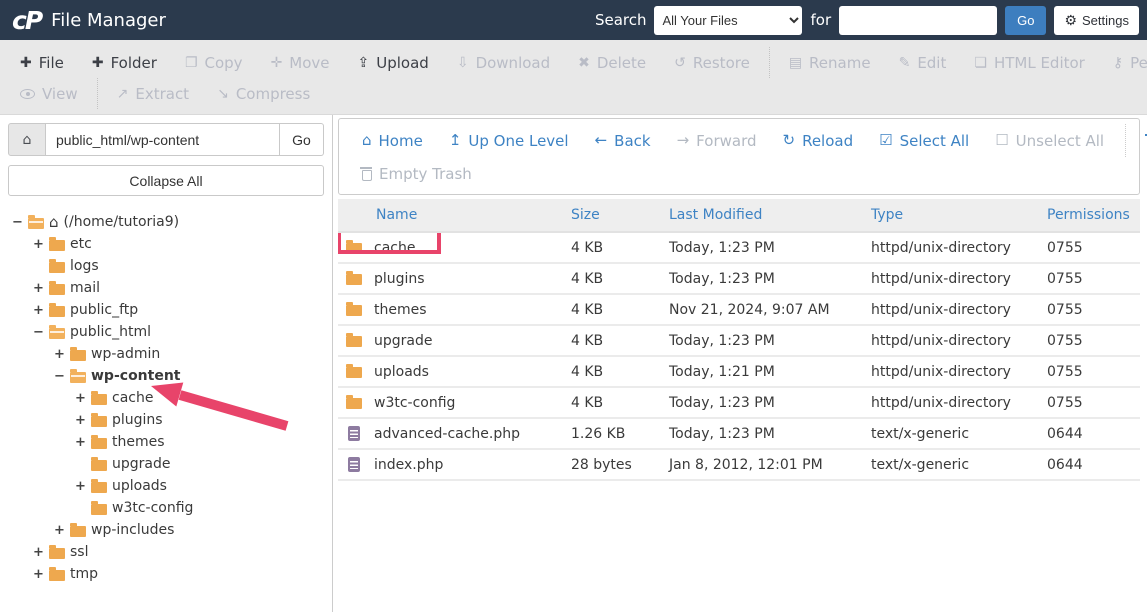 The image size is (1147, 612). What do you see at coordinates (1089, 216) in the screenshot?
I see `column-header-permissions: Permissions` at bounding box center [1089, 216].